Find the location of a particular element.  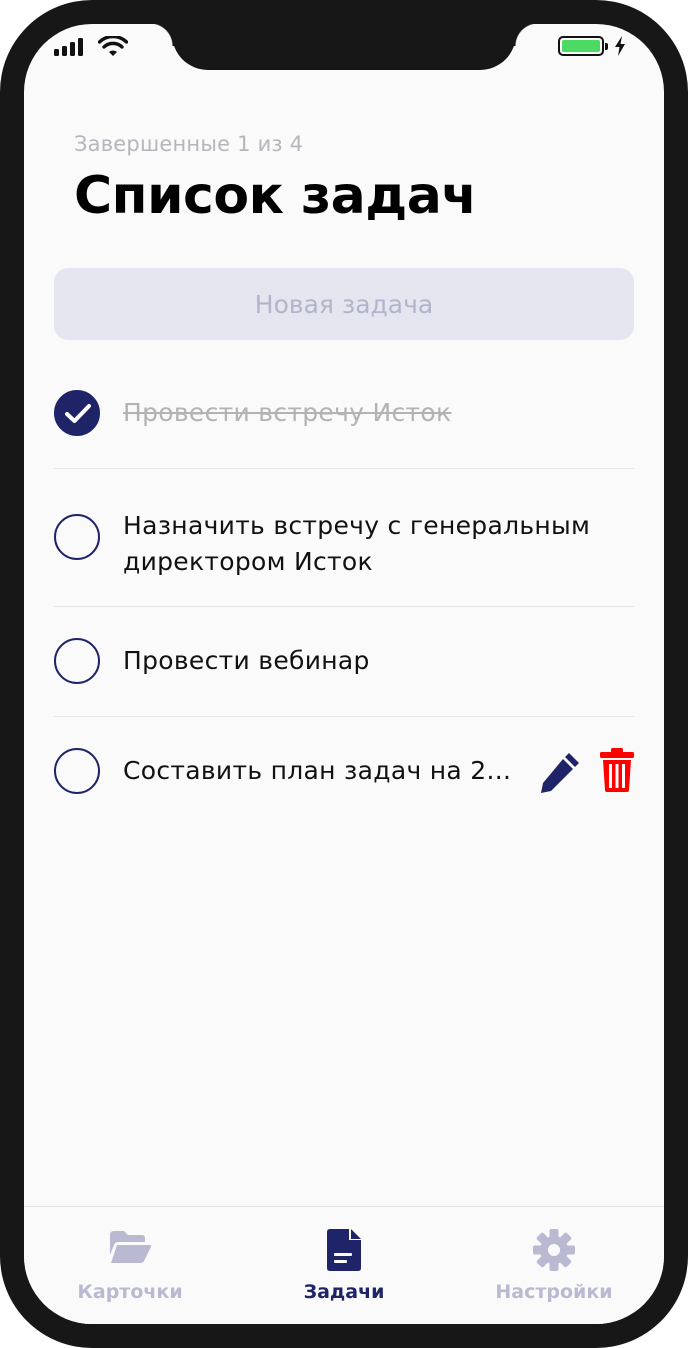

task-label: Провести встречу Исток is located at coordinates (287, 412).